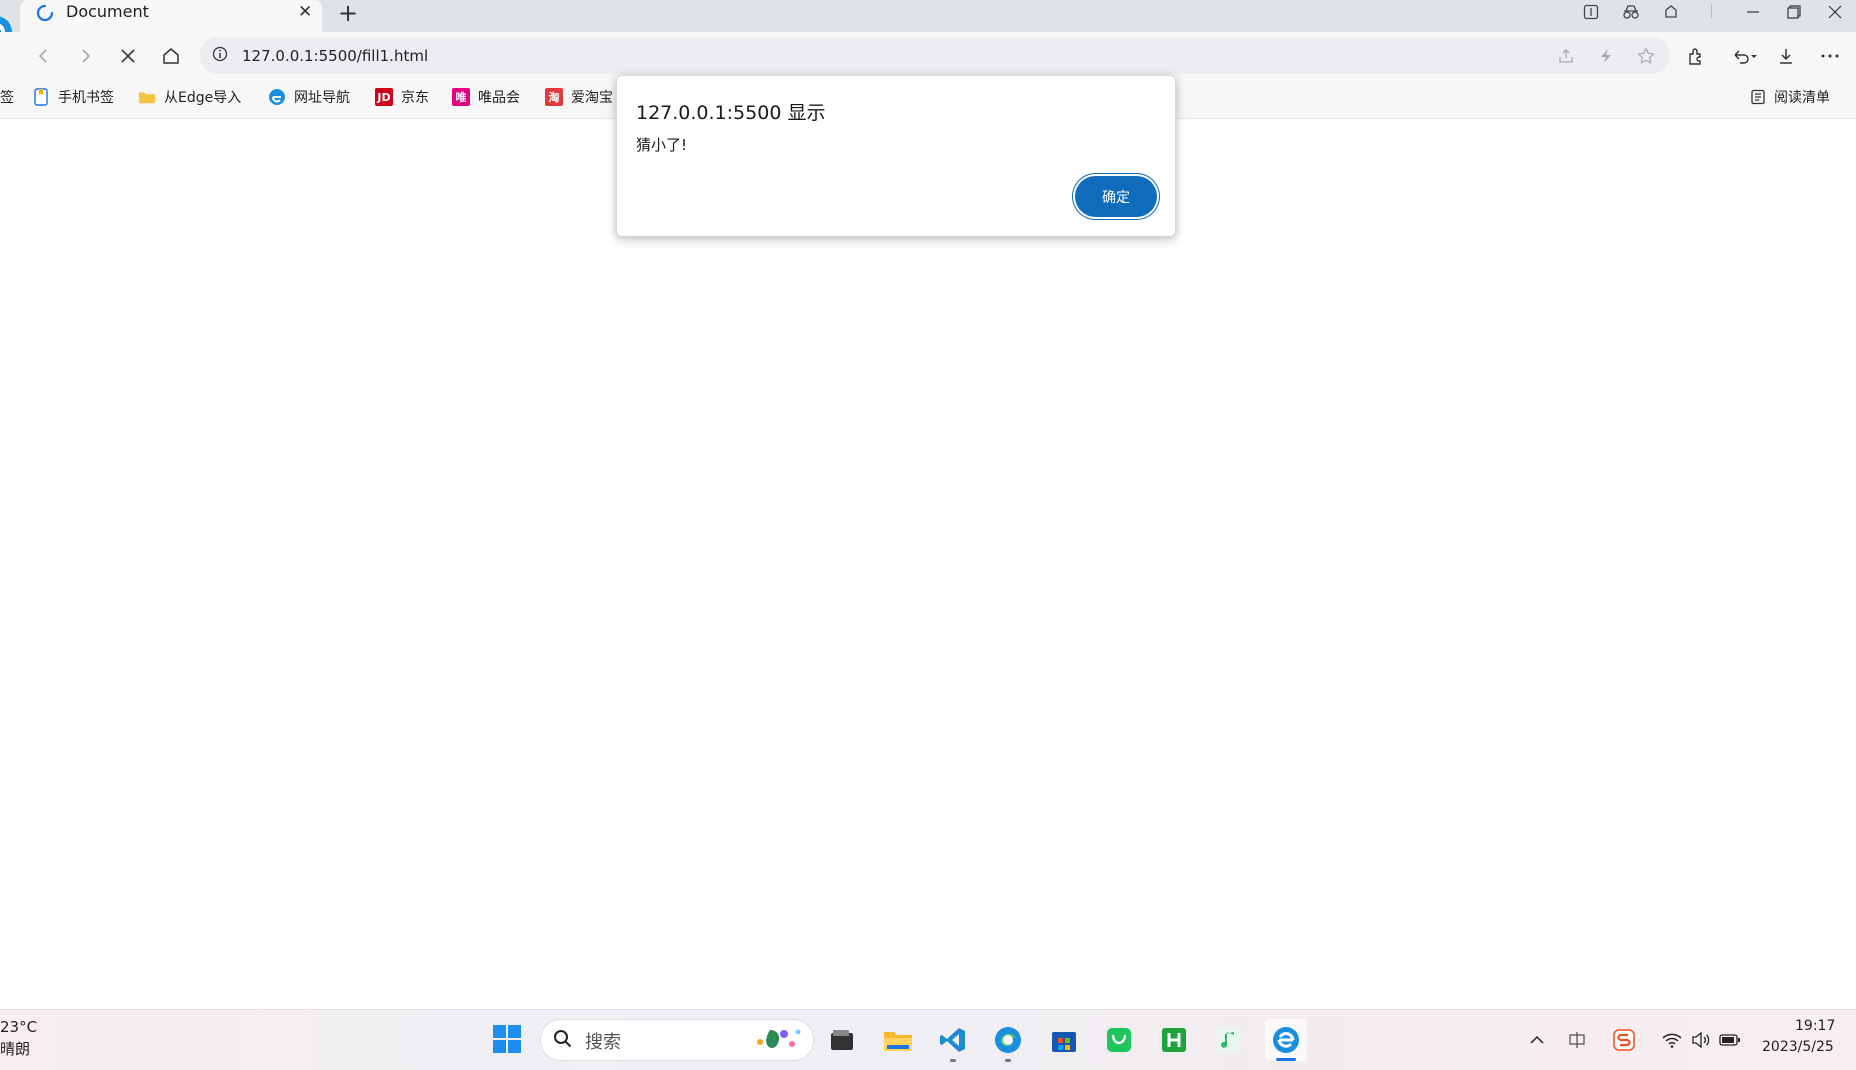 The image size is (1856, 1070). I want to click on volume-icon, so click(1701, 1040).